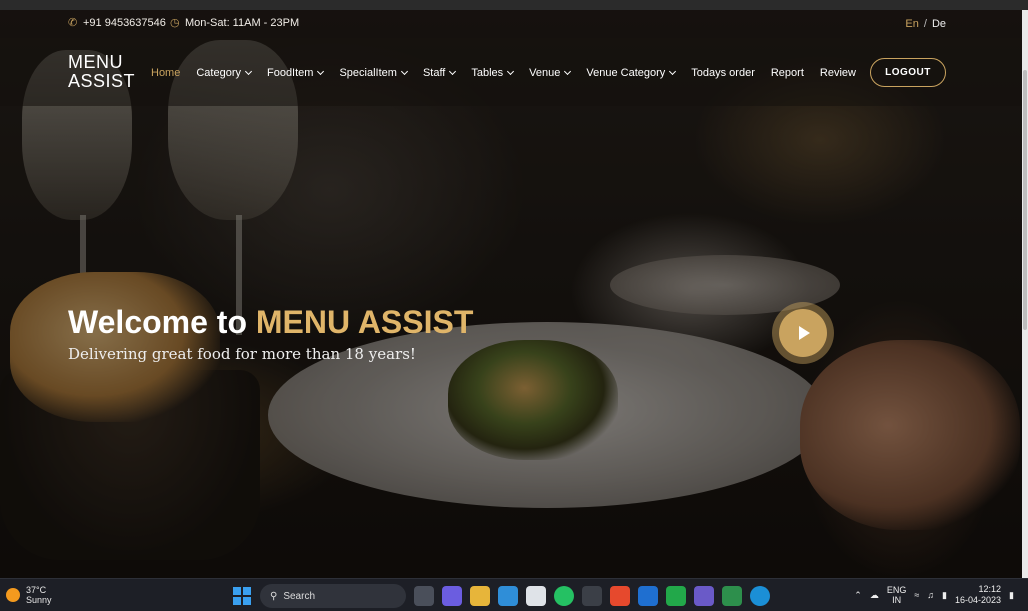  Describe the element at coordinates (73, 22) in the screenshot. I see `phone-icon: ✆` at that location.